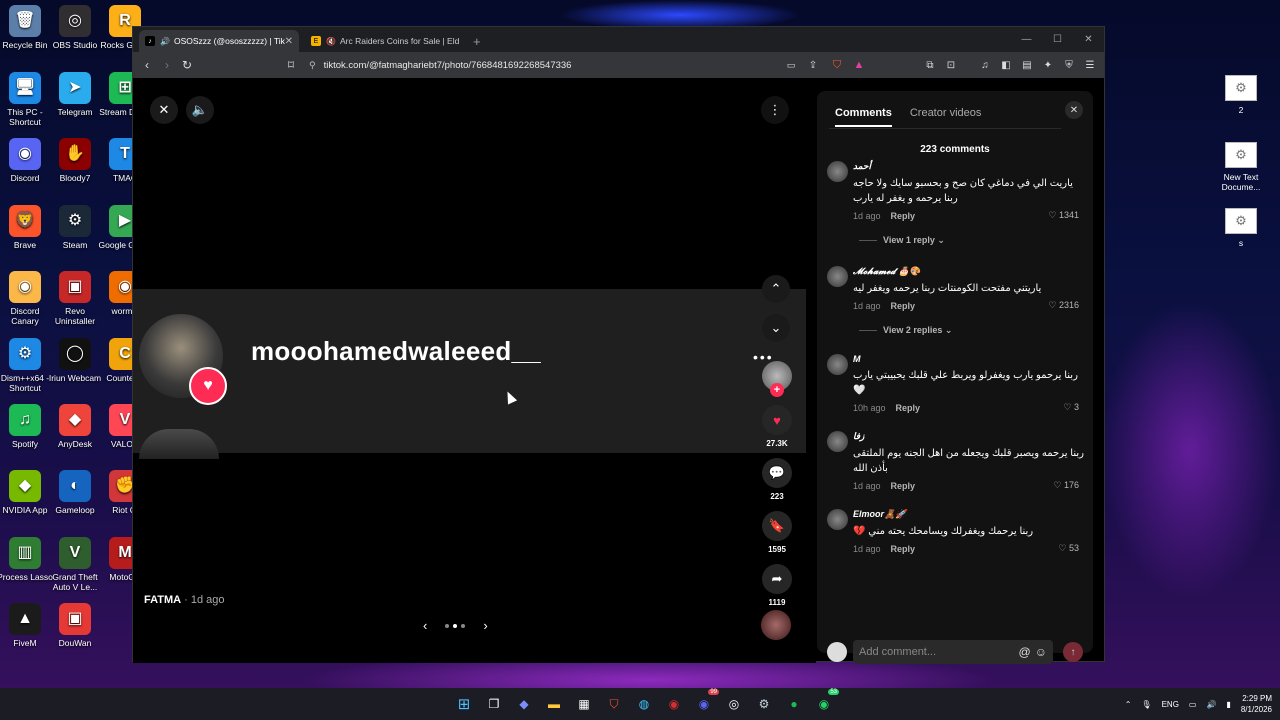  Describe the element at coordinates (1146, 704) in the screenshot. I see `microphone-icon: 🎙` at that location.